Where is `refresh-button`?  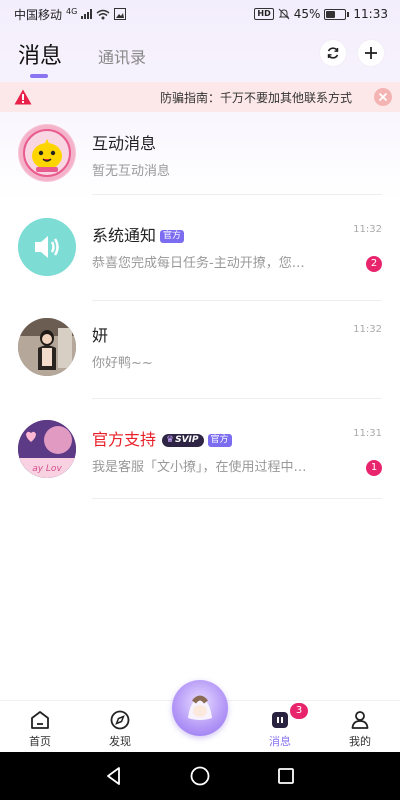 refresh-button is located at coordinates (333, 53).